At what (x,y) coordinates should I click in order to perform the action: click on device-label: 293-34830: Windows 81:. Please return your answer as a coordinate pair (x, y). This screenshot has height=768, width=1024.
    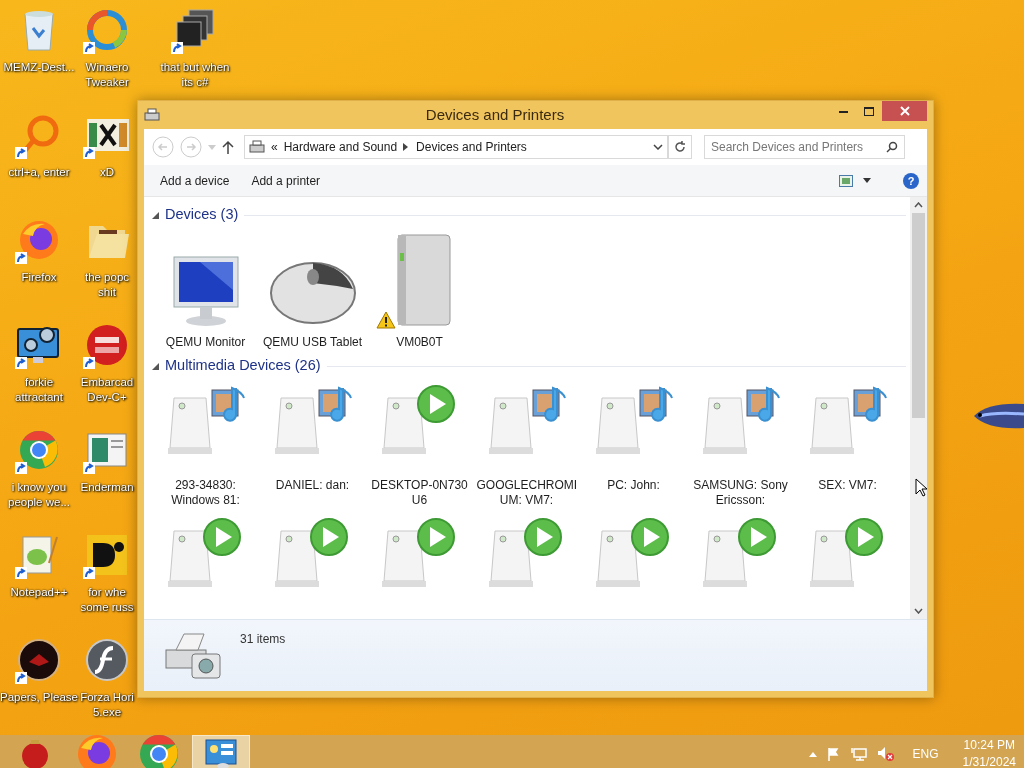
    Looking at the image, I should click on (205, 493).